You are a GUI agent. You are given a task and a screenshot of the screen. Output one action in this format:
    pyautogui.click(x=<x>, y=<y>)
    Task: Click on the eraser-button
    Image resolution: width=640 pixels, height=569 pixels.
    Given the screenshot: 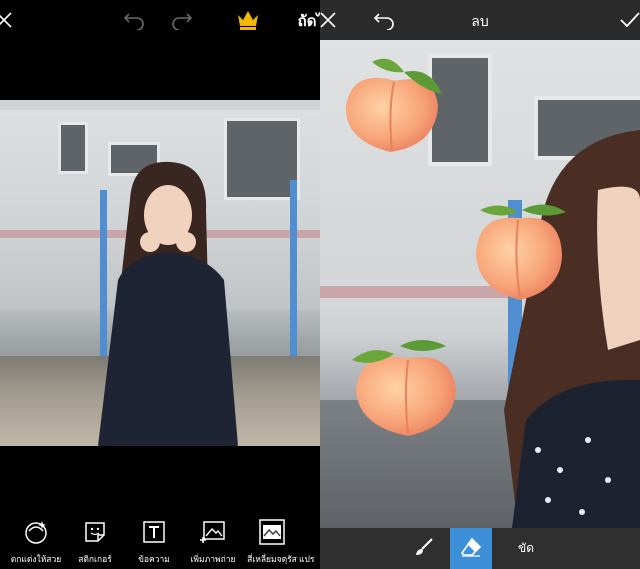 What is the action you would take?
    pyautogui.click(x=471, y=548)
    